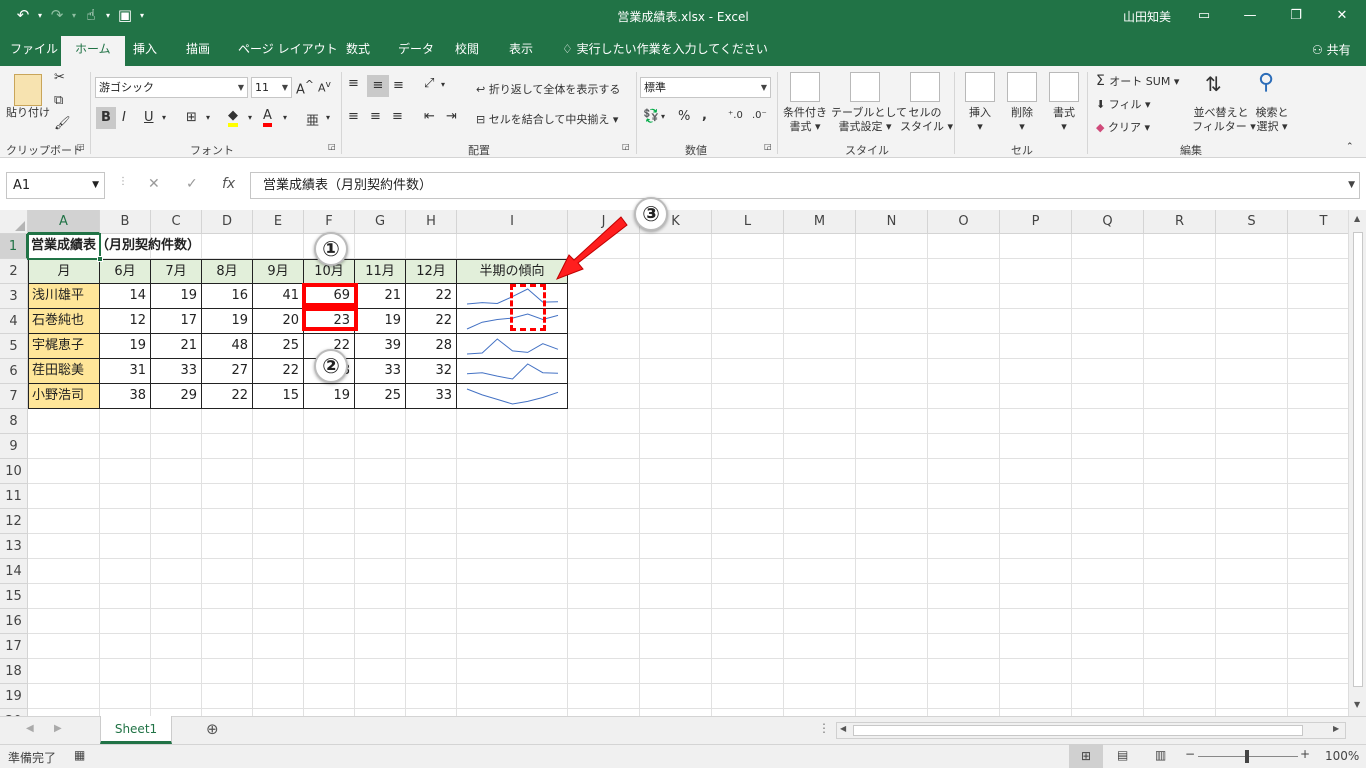 The image size is (1366, 768). I want to click on row-header-18: 18, so click(14, 671).